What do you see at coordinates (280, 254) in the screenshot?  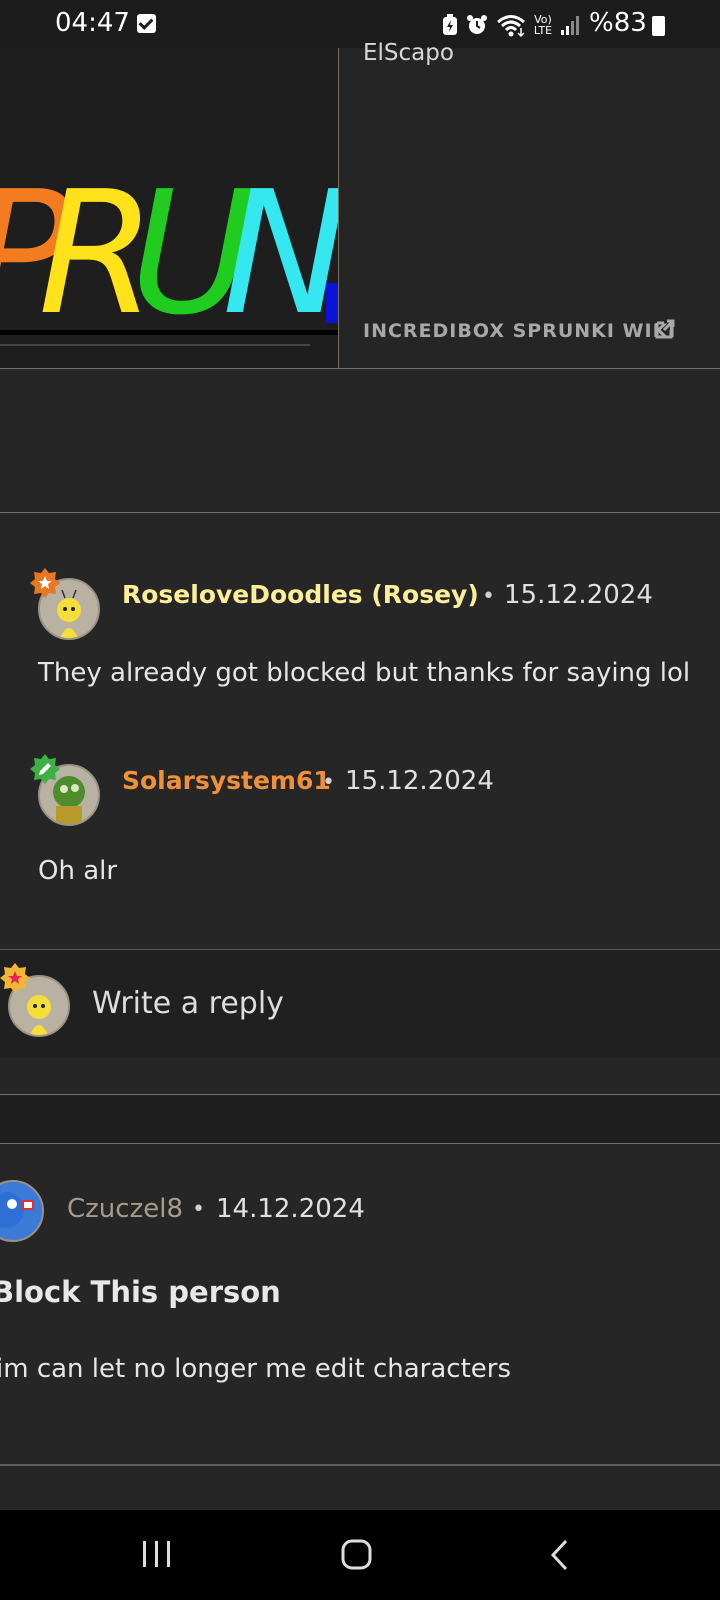 I see `svg-text: N` at bounding box center [280, 254].